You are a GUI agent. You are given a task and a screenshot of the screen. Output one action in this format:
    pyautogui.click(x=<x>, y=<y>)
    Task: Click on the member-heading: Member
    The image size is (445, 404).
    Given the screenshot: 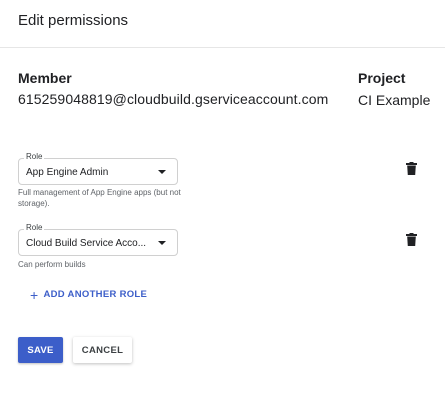 What is the action you would take?
    pyautogui.click(x=45, y=78)
    